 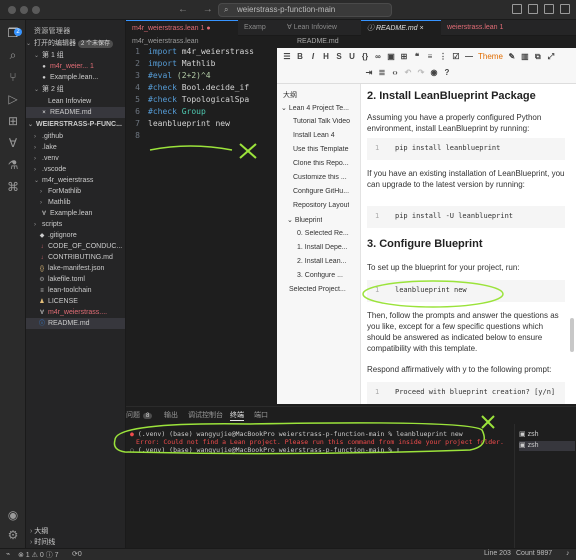 What do you see at coordinates (525, 57) in the screenshot?
I see `split-icon: ▥` at bounding box center [525, 57].